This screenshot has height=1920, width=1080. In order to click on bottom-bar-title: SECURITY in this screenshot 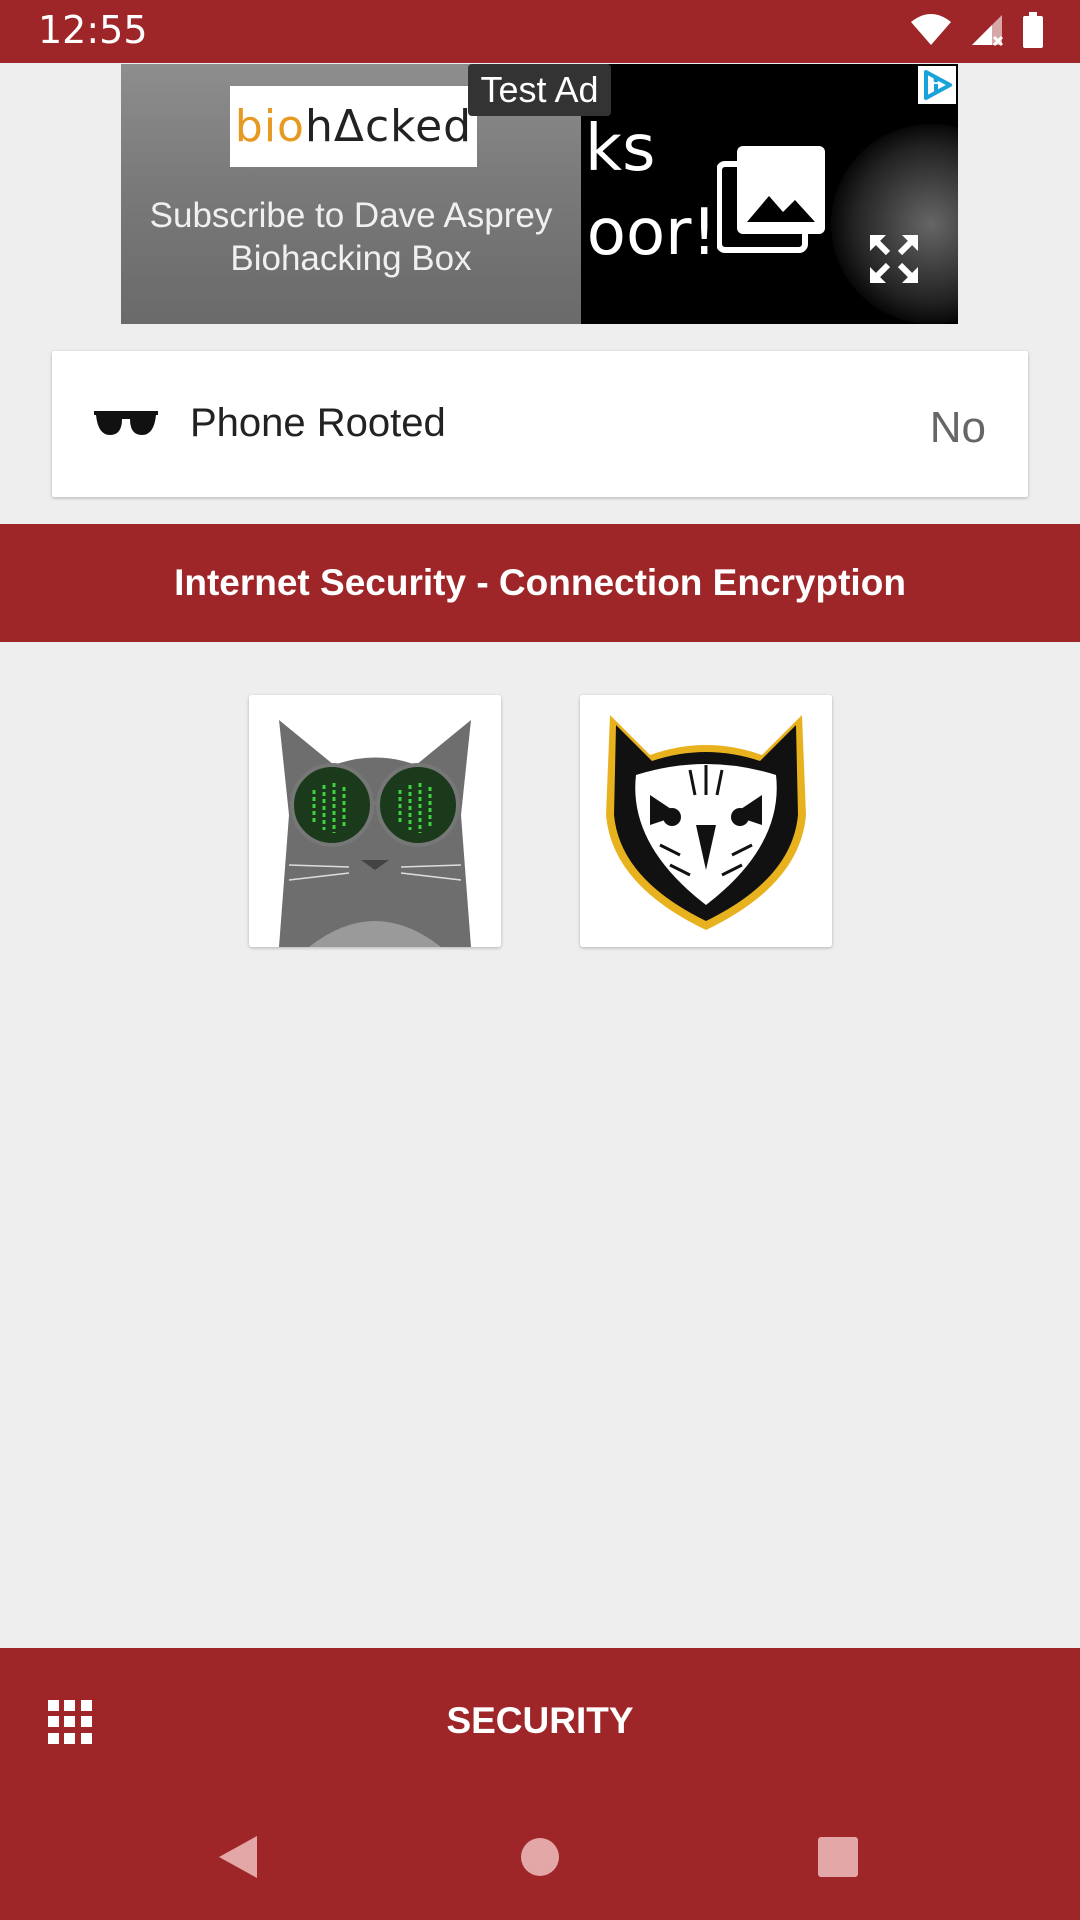, I will do `click(540, 1720)`.